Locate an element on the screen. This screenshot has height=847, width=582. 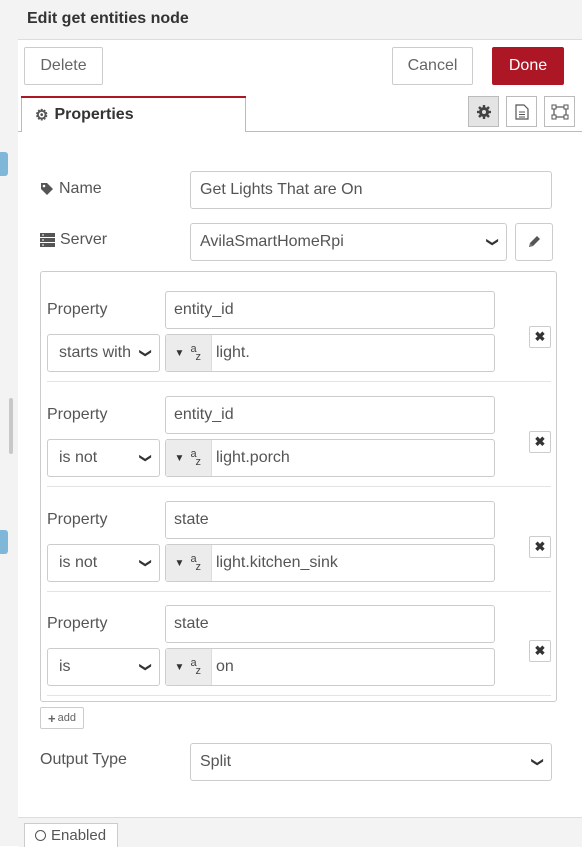
edit-server-button is located at coordinates (534, 242).